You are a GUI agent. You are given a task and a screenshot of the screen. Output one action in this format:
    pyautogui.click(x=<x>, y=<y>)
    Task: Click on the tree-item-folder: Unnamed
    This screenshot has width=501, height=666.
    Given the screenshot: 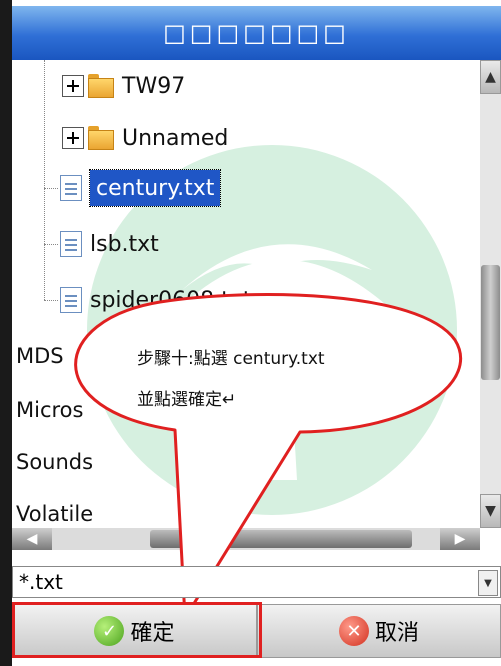 What is the action you would take?
    pyautogui.click(x=145, y=138)
    